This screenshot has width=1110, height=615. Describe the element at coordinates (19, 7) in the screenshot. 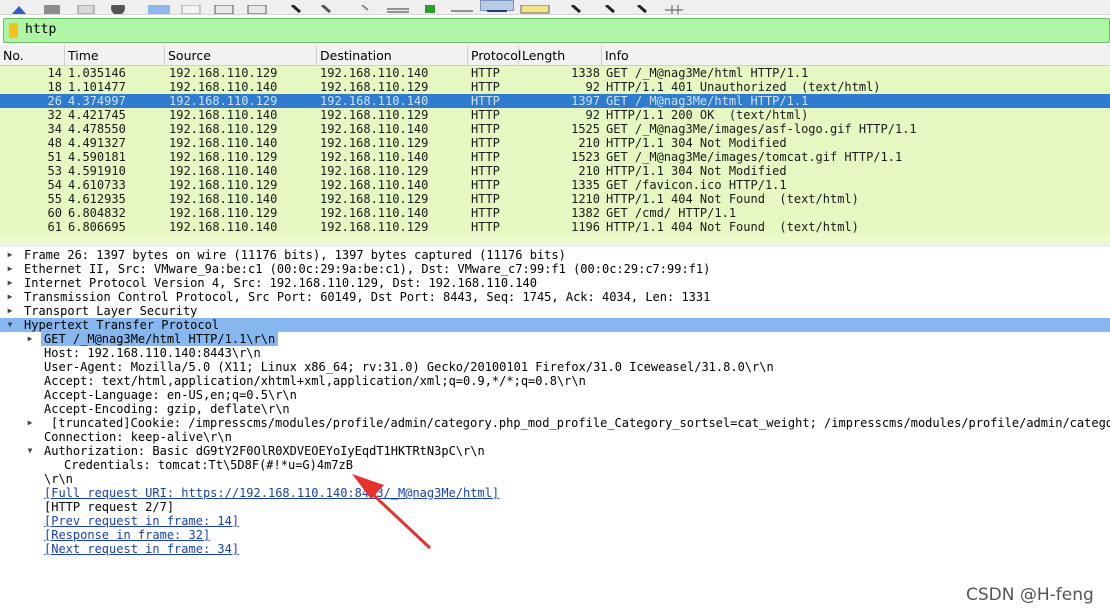

I see `shark-fin-start-icon` at that location.